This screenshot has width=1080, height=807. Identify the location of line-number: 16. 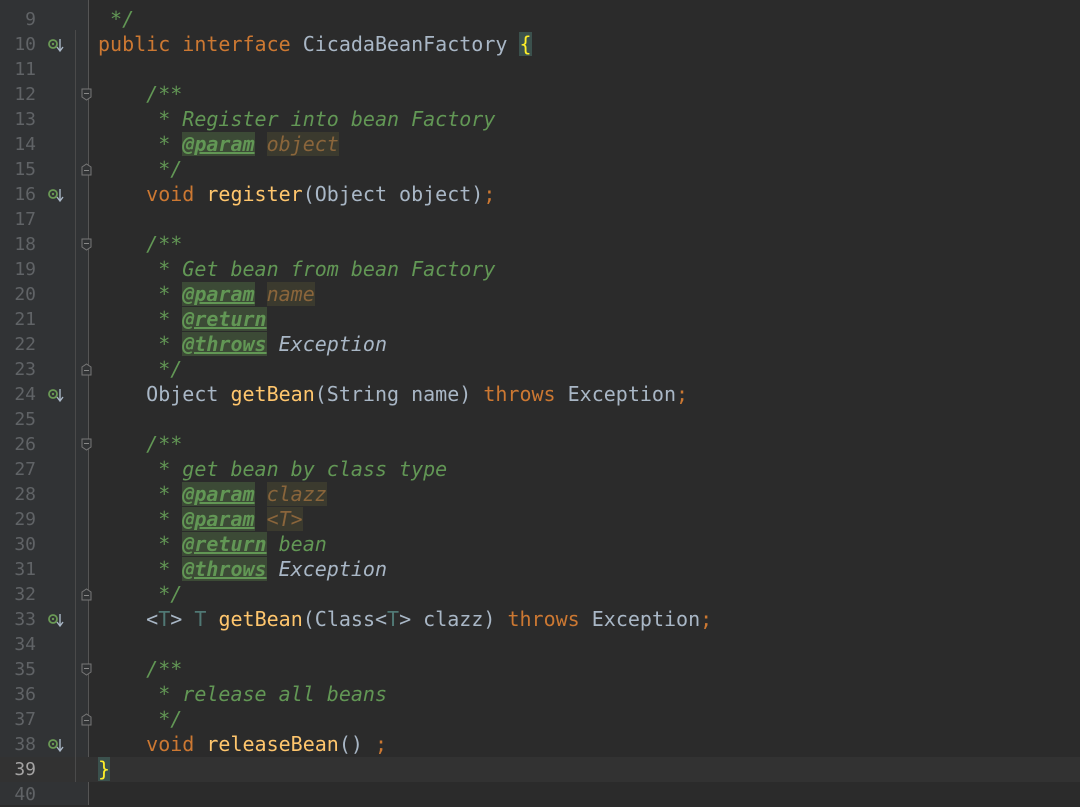
(25, 194).